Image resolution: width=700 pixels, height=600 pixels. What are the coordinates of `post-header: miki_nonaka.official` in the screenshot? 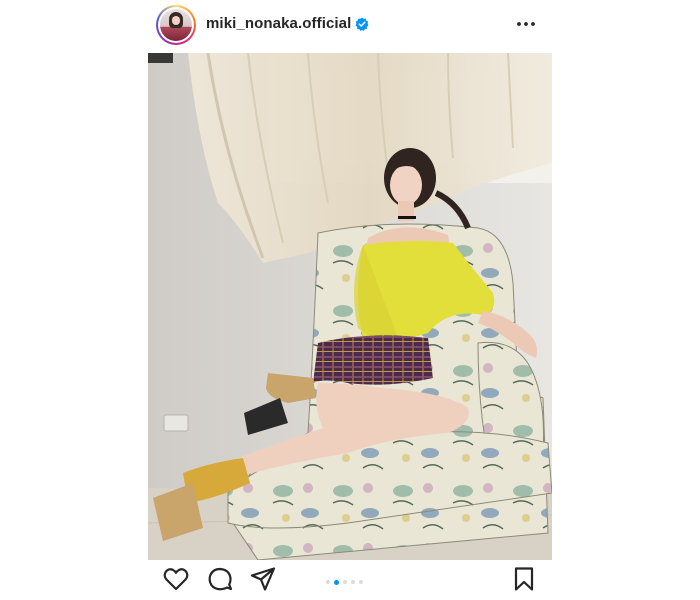 It's located at (350, 26).